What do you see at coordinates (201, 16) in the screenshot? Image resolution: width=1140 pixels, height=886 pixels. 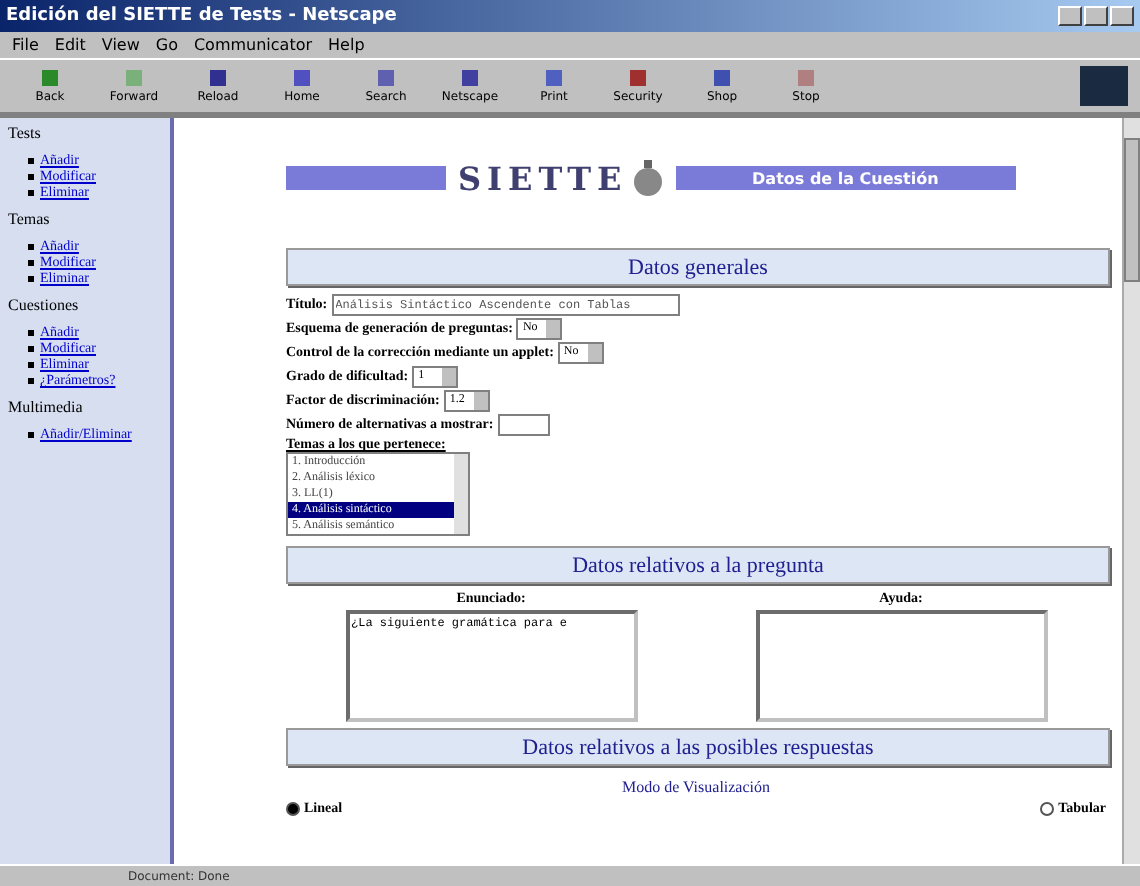 I see `window-title: Edición del SIETTE de Tests - Netscape` at bounding box center [201, 16].